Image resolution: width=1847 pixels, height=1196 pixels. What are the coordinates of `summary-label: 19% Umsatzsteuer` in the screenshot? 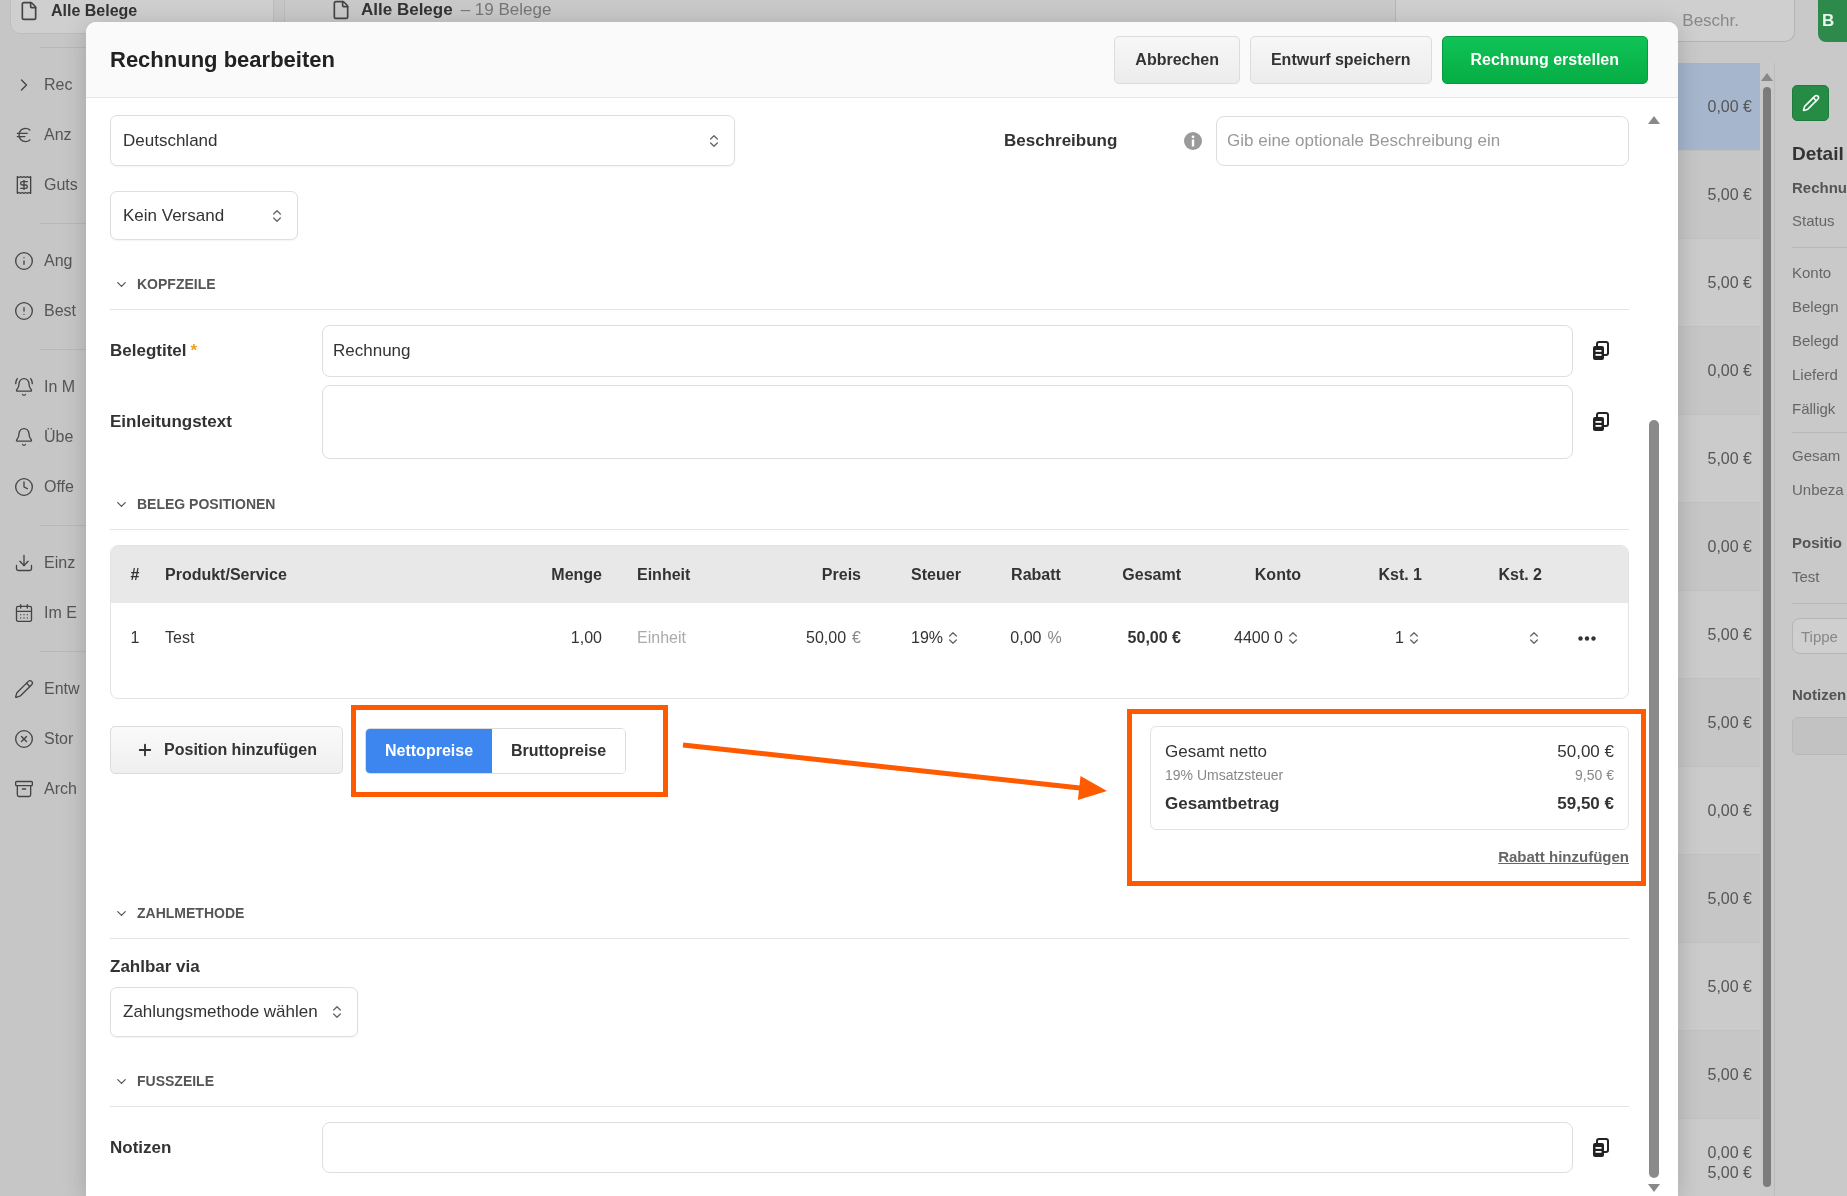 It's located at (1224, 775).